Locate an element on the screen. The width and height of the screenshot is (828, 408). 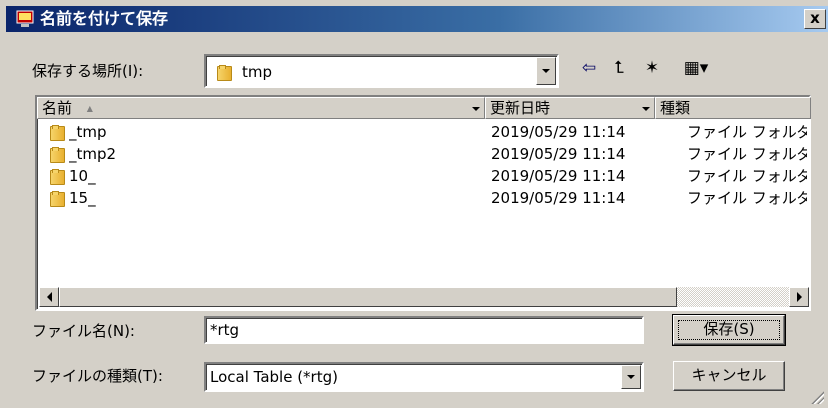
close-icon: x is located at coordinates (815, 18).